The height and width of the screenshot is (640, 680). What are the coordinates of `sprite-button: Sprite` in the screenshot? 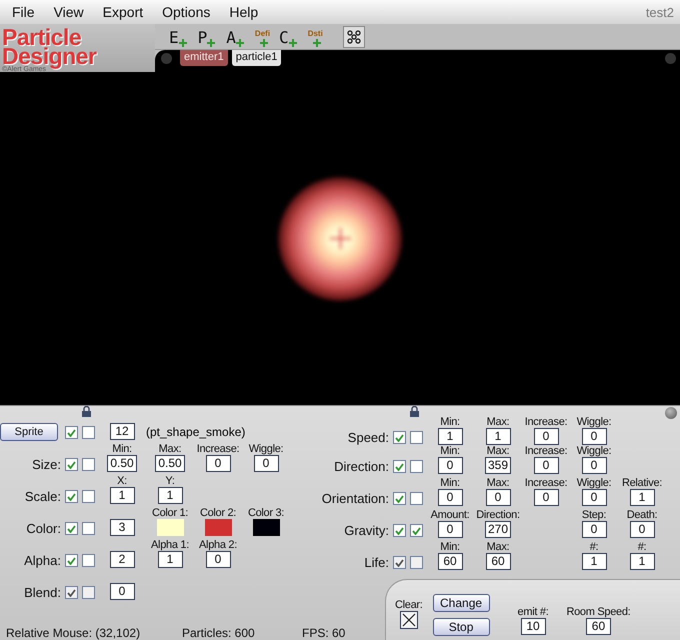 It's located at (29, 432).